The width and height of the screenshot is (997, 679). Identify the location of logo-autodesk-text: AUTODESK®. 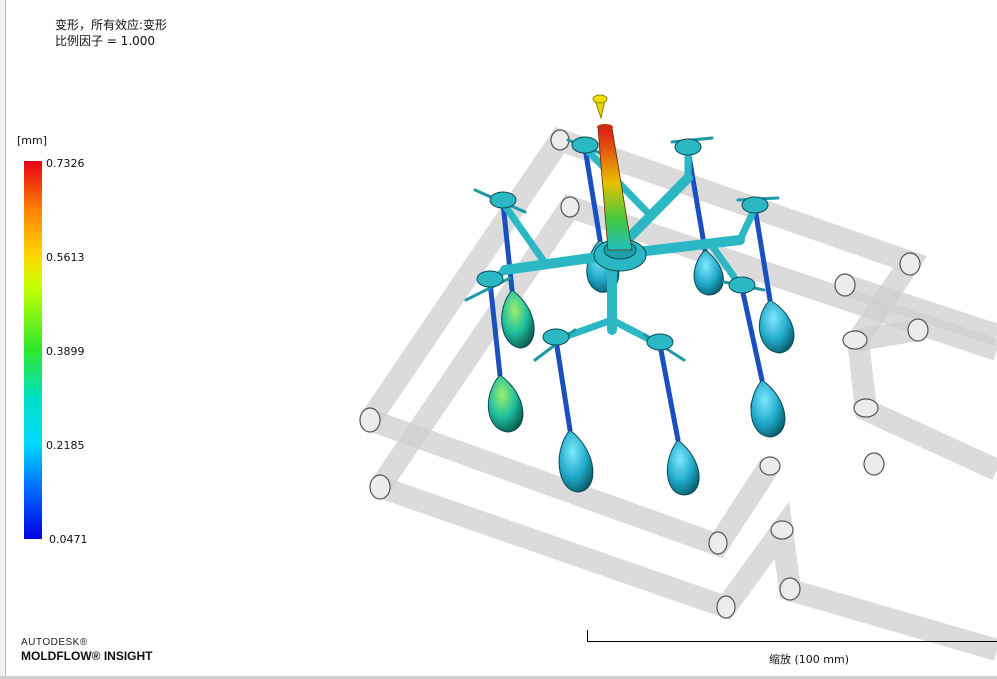
(54, 642).